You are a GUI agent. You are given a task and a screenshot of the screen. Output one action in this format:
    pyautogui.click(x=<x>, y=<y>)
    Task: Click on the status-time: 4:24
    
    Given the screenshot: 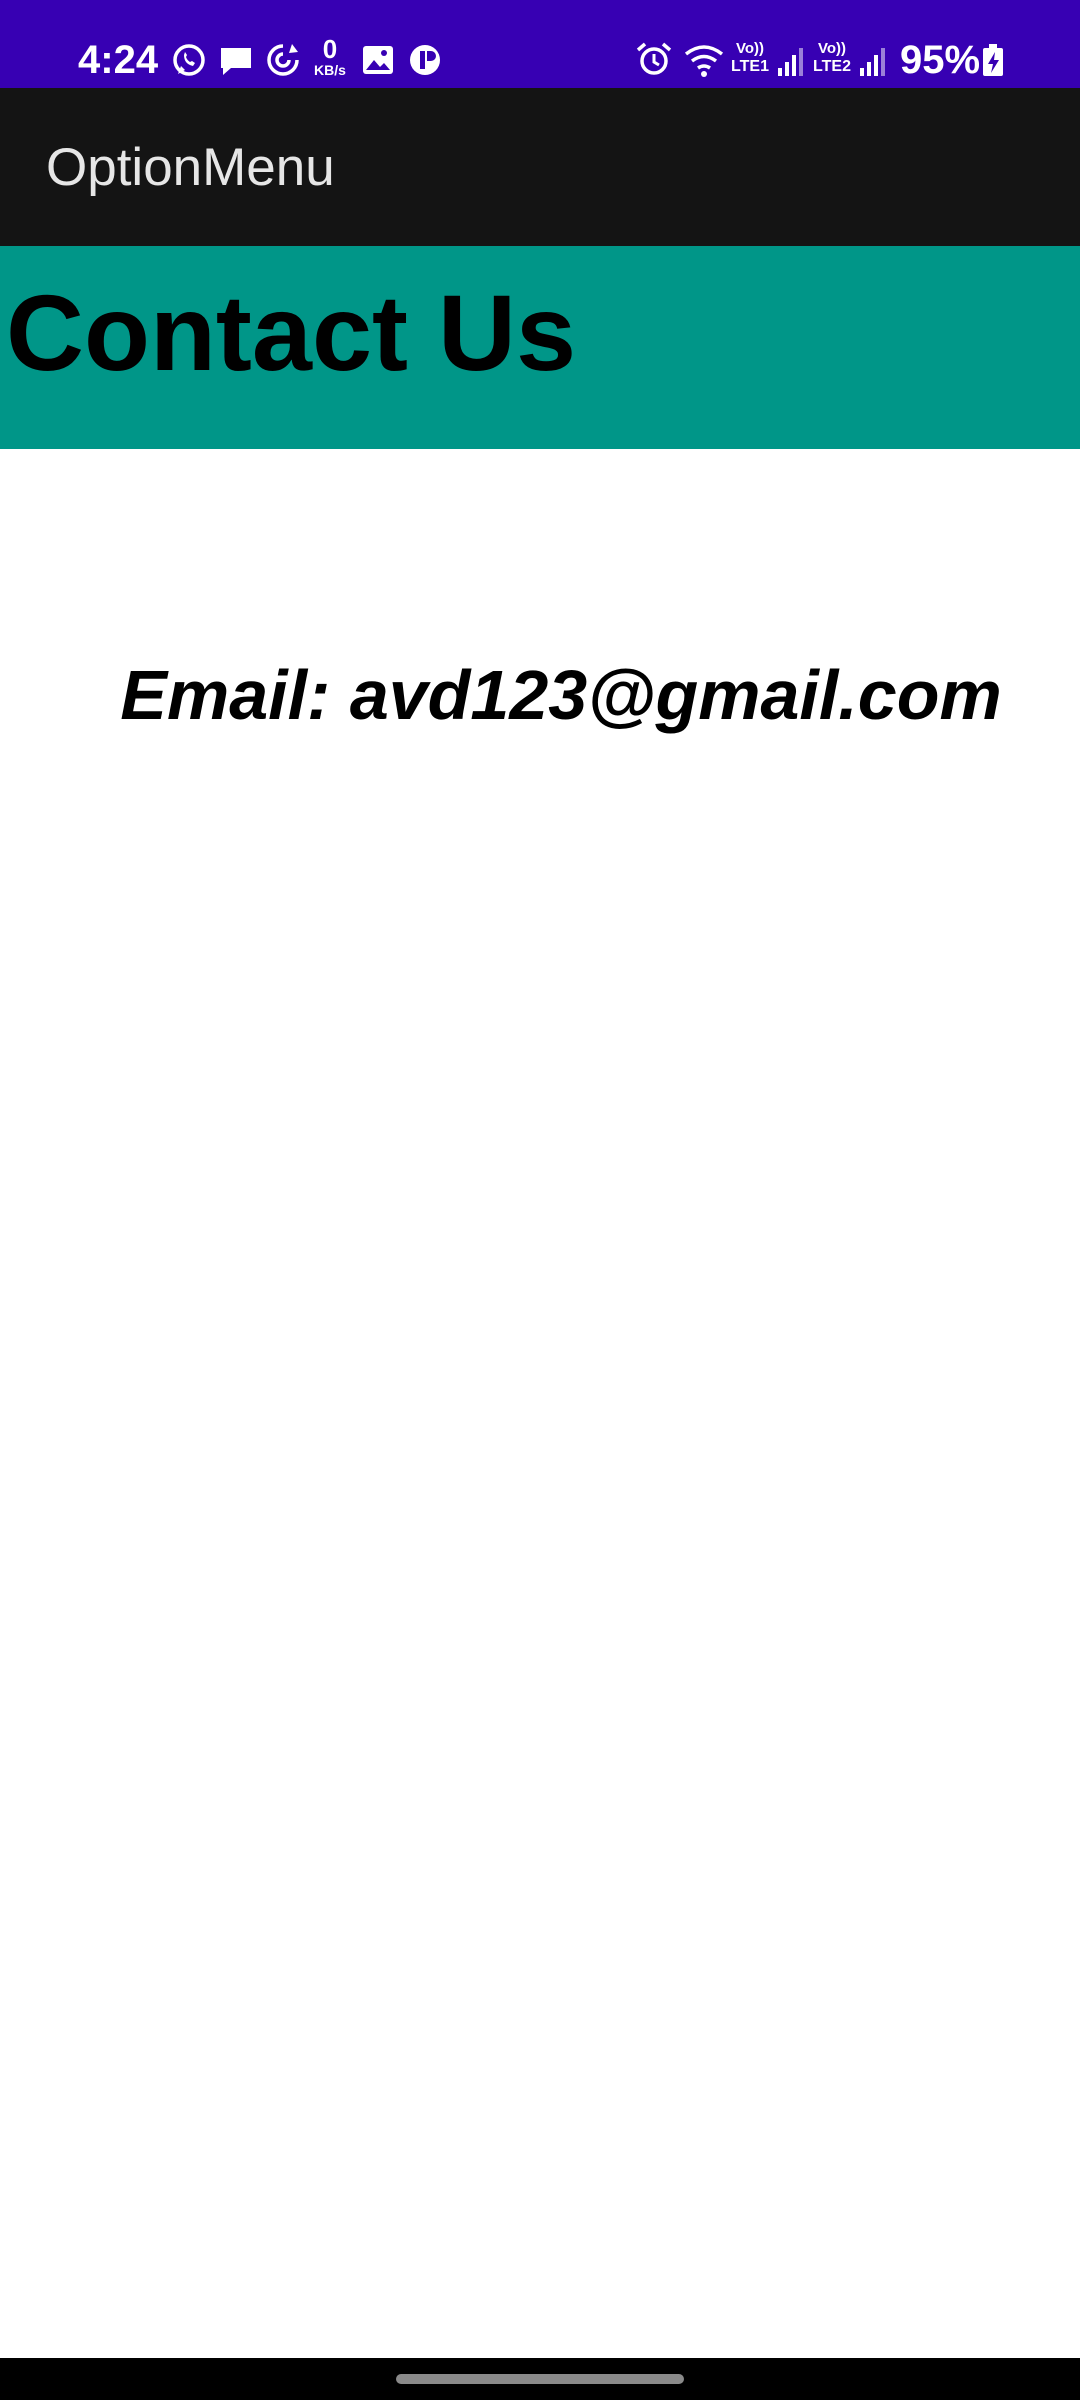 What is the action you would take?
    pyautogui.click(x=118, y=60)
    